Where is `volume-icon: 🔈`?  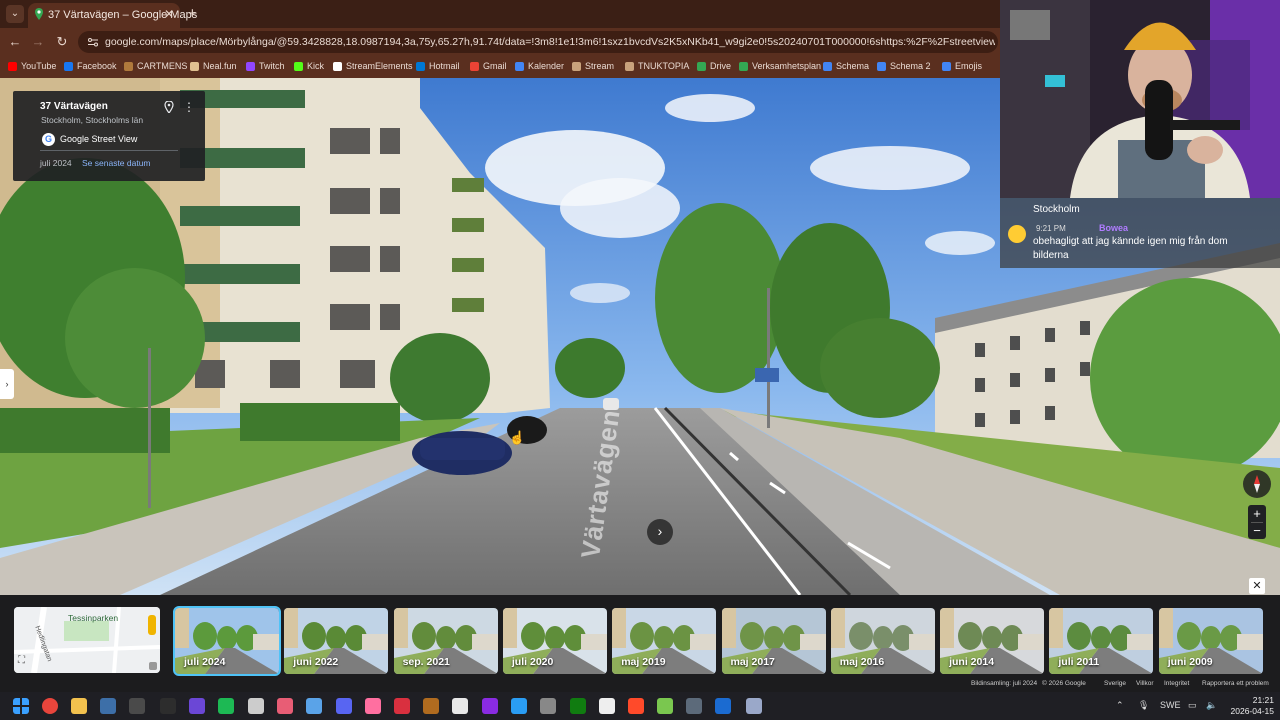
volume-icon: 🔈 is located at coordinates (1211, 705).